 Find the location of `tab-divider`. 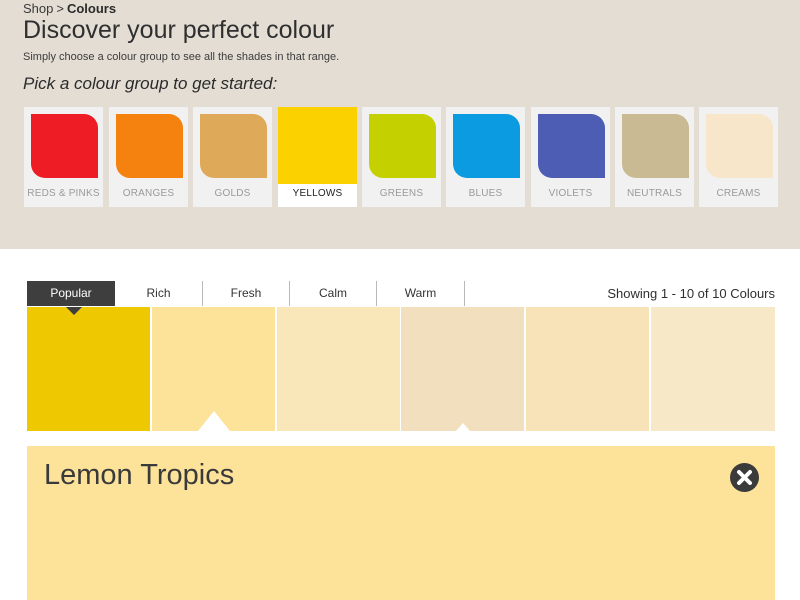

tab-divider is located at coordinates (464, 293).